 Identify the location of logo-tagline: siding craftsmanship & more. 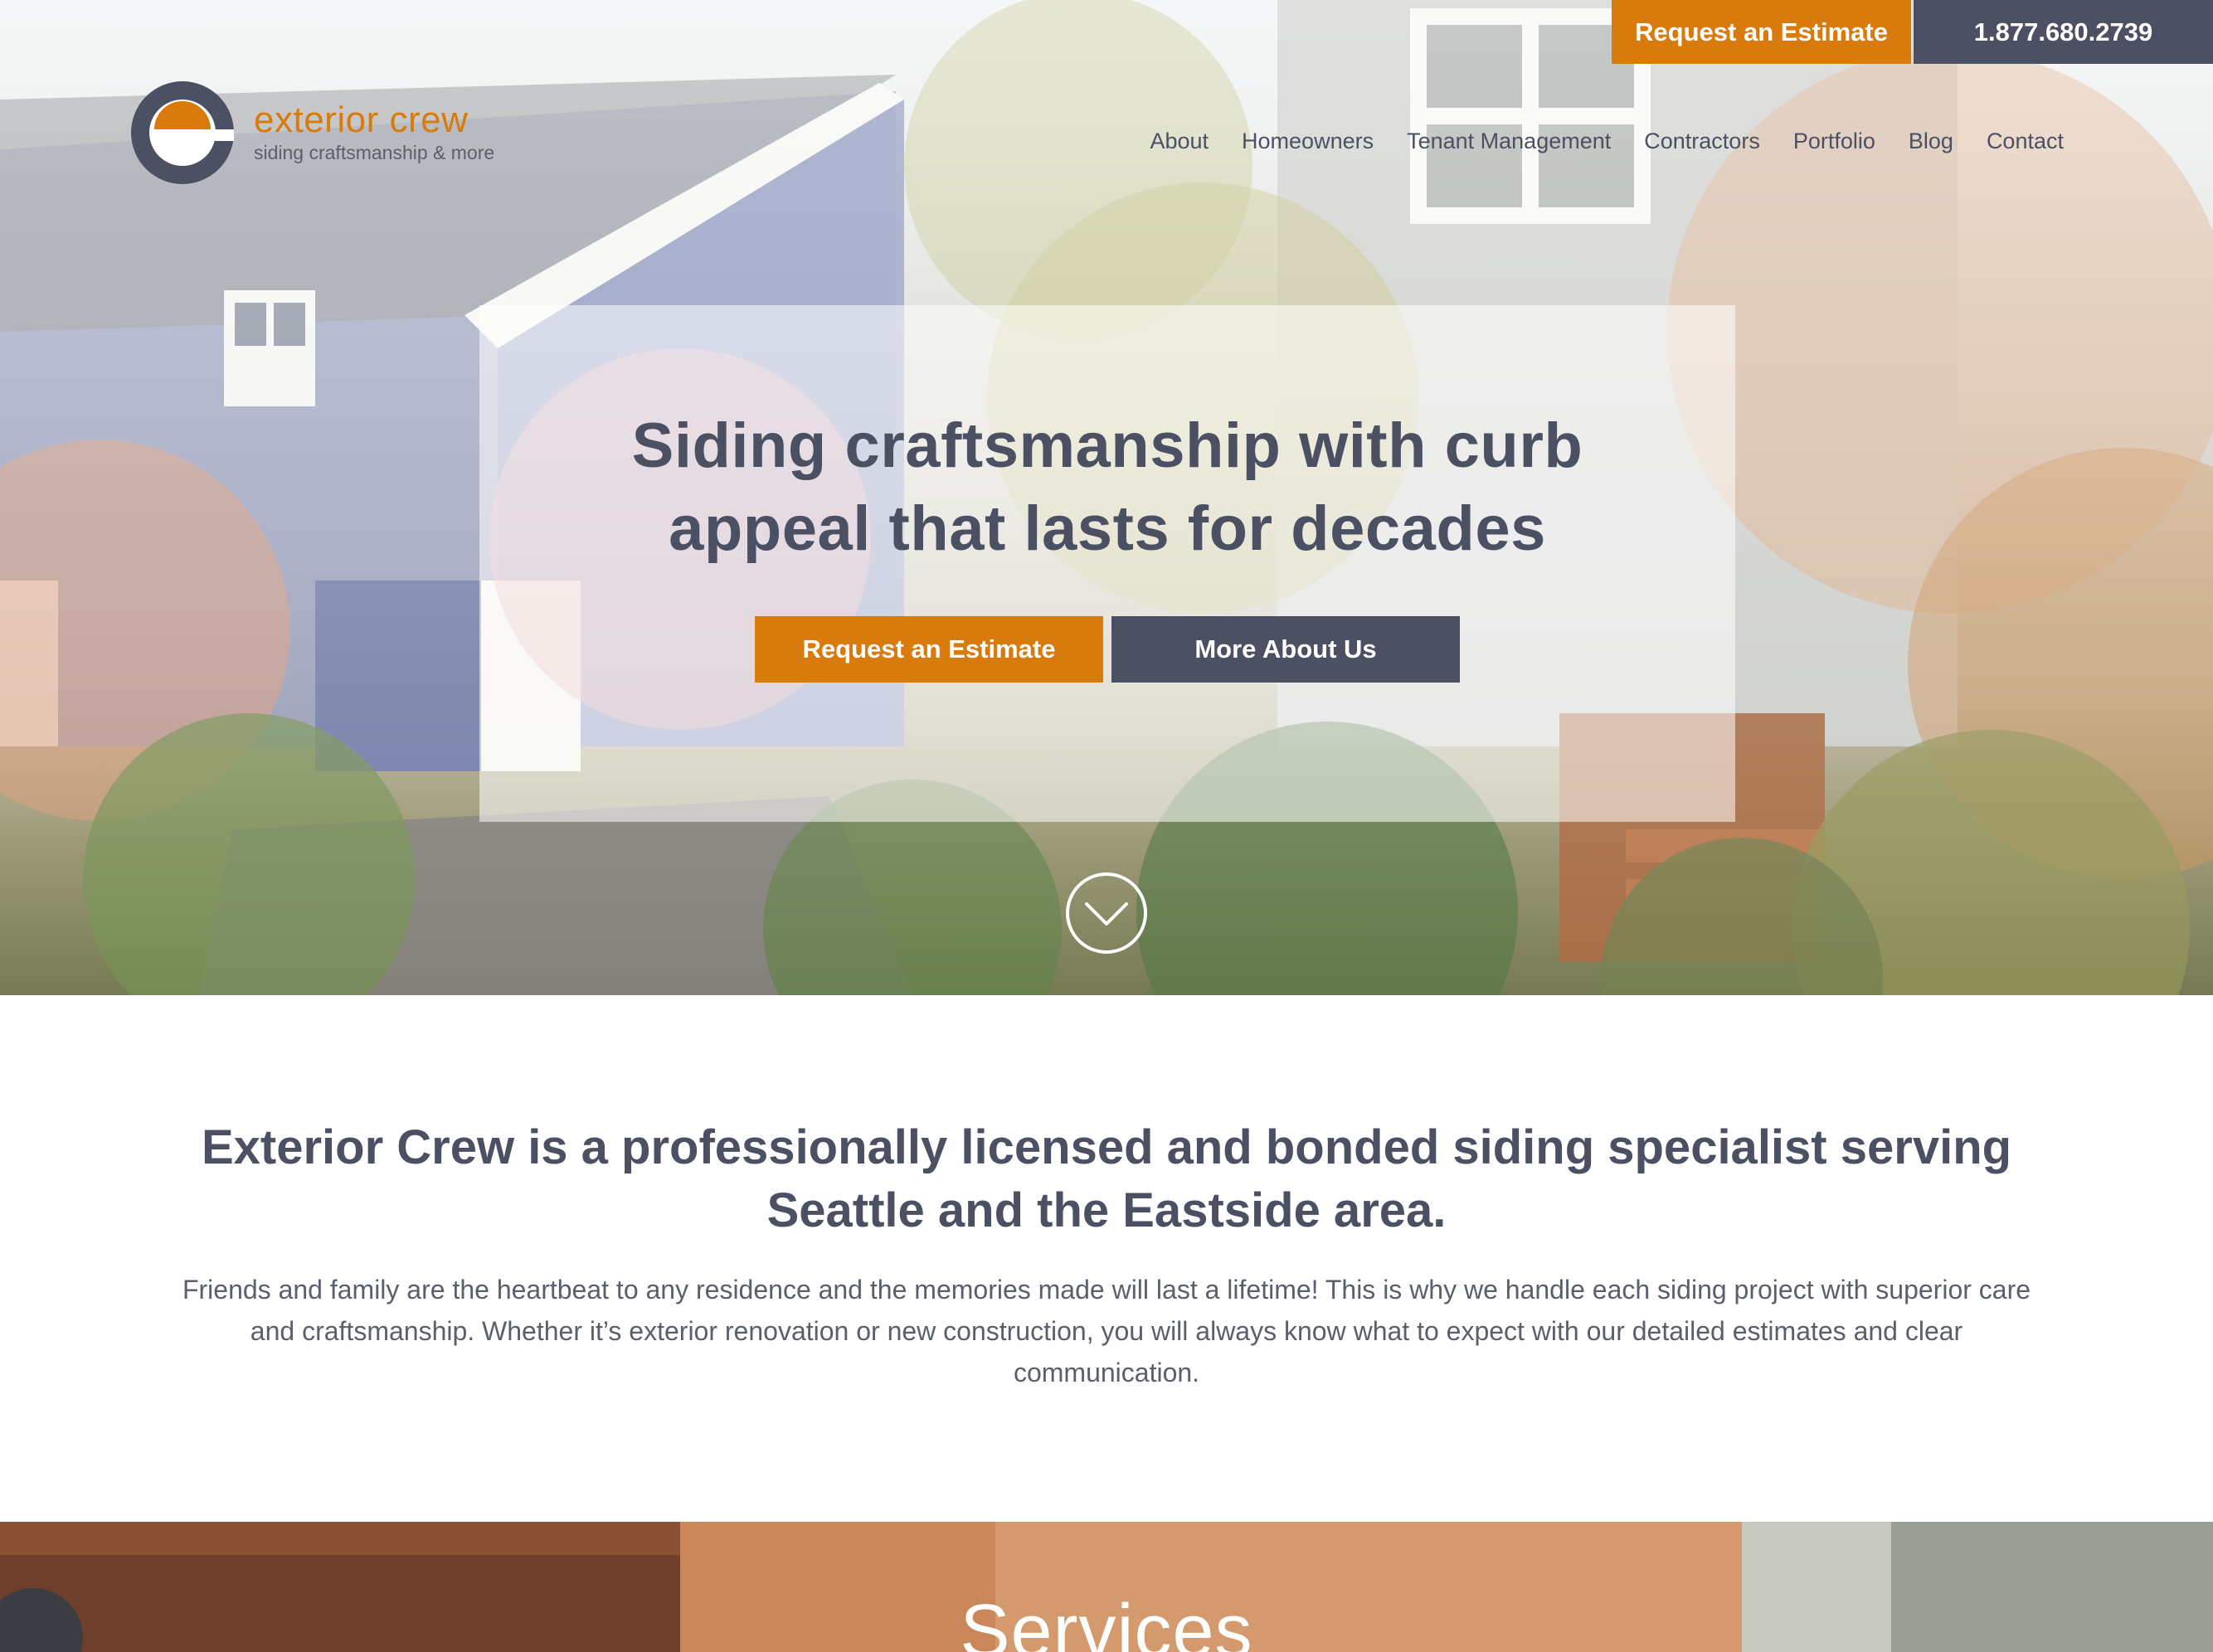
(374, 152).